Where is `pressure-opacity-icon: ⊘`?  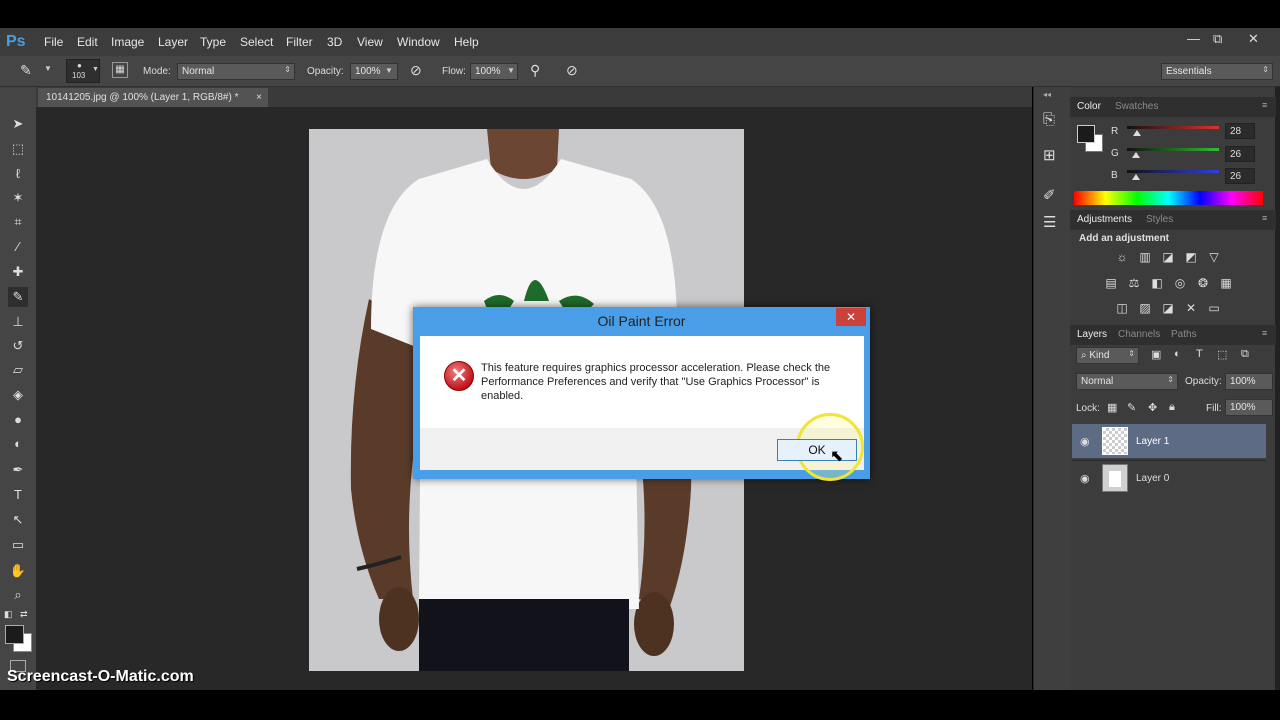 pressure-opacity-icon: ⊘ is located at coordinates (416, 70).